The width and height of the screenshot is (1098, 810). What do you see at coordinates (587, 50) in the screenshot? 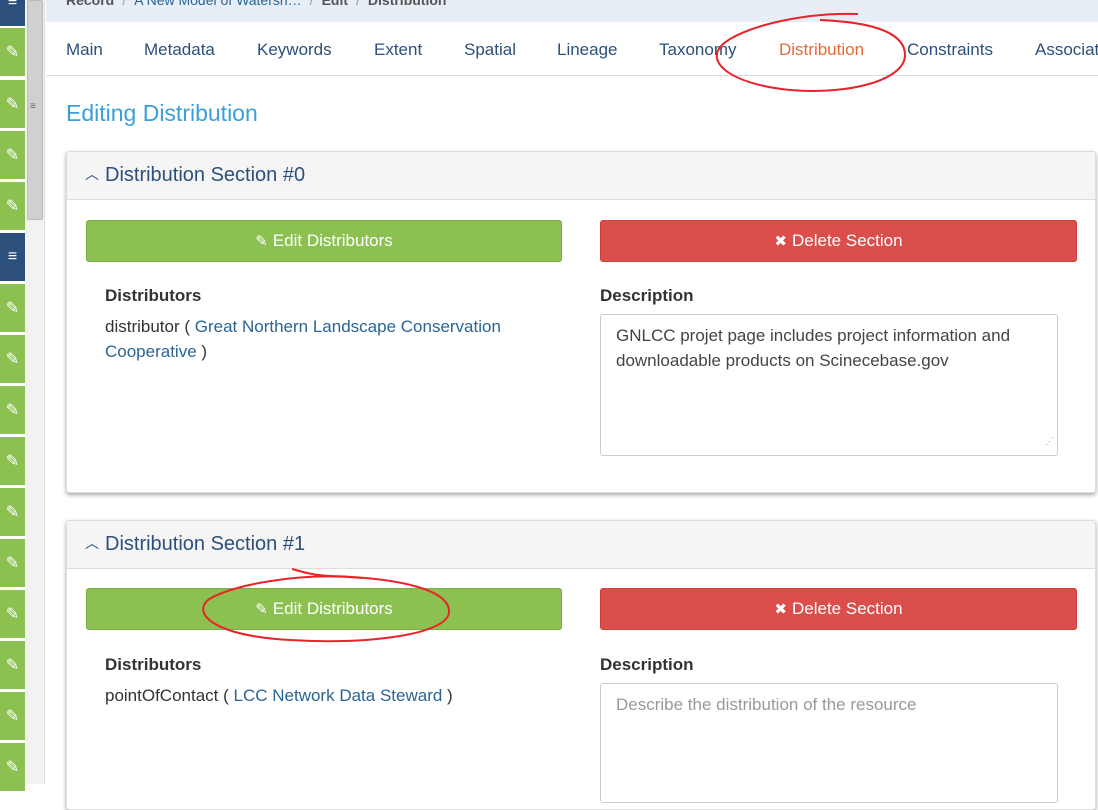
I see `tab-lineage: Lineage` at bounding box center [587, 50].